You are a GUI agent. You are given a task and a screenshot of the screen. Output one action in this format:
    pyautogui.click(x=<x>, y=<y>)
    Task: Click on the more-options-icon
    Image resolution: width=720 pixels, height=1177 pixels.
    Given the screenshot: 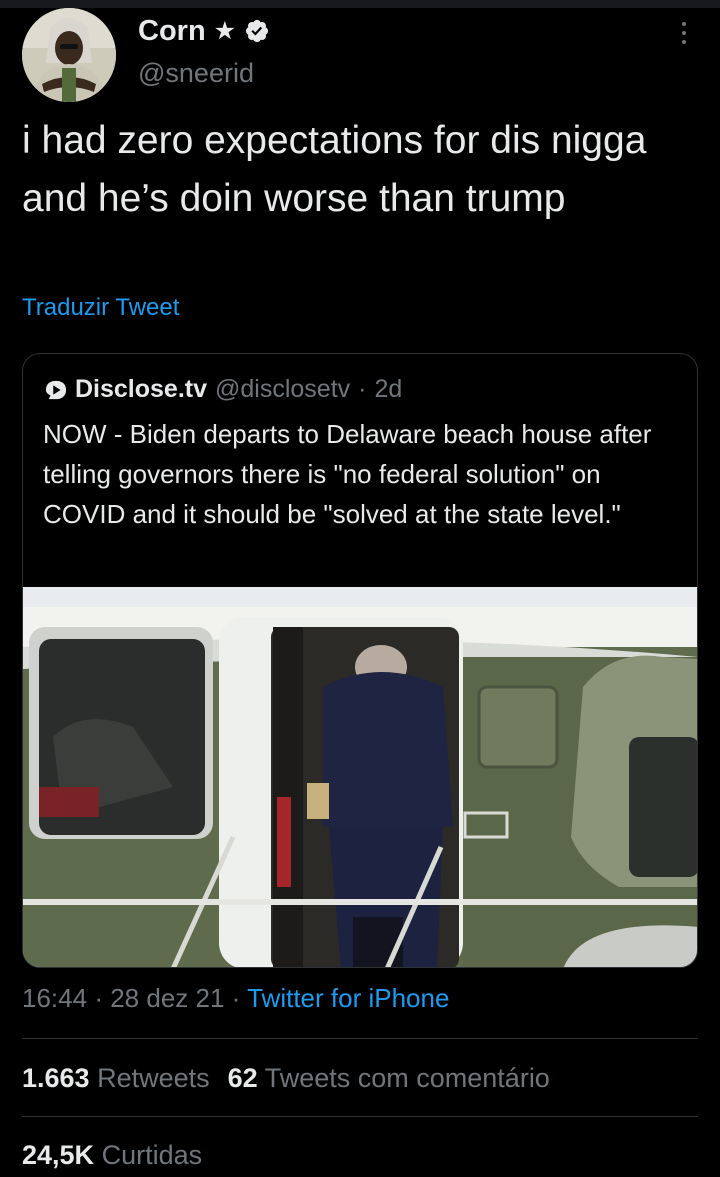 What is the action you would take?
    pyautogui.click(x=684, y=33)
    